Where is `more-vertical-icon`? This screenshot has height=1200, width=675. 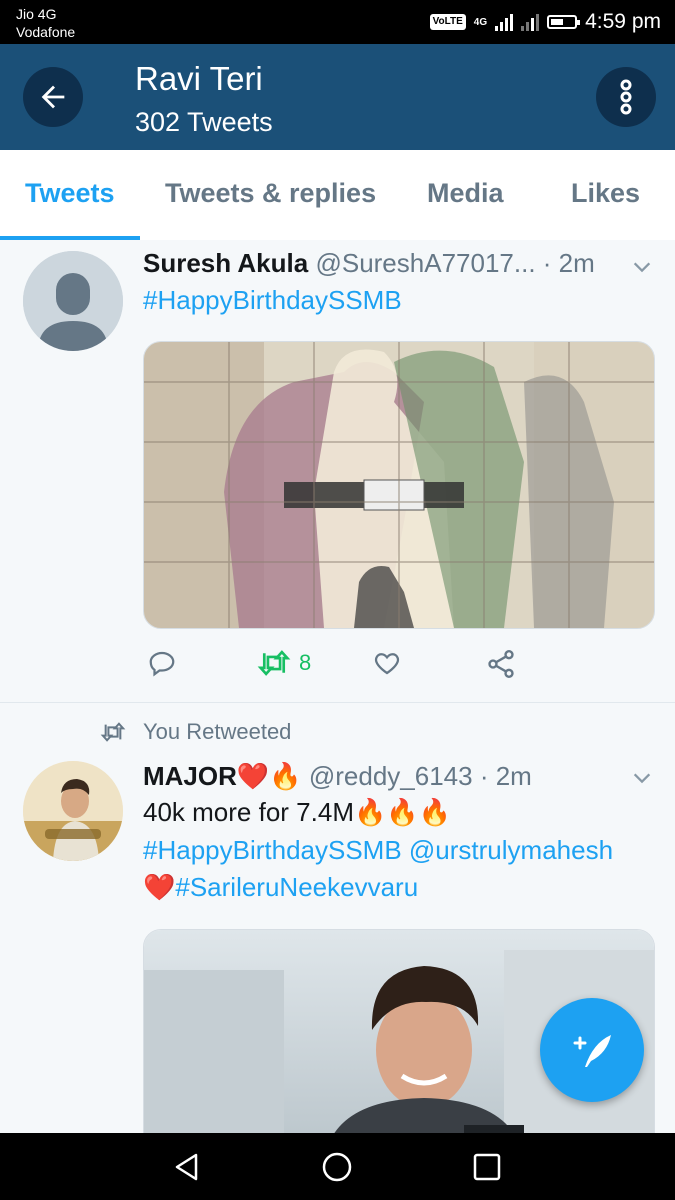
more-vertical-icon is located at coordinates (626, 97).